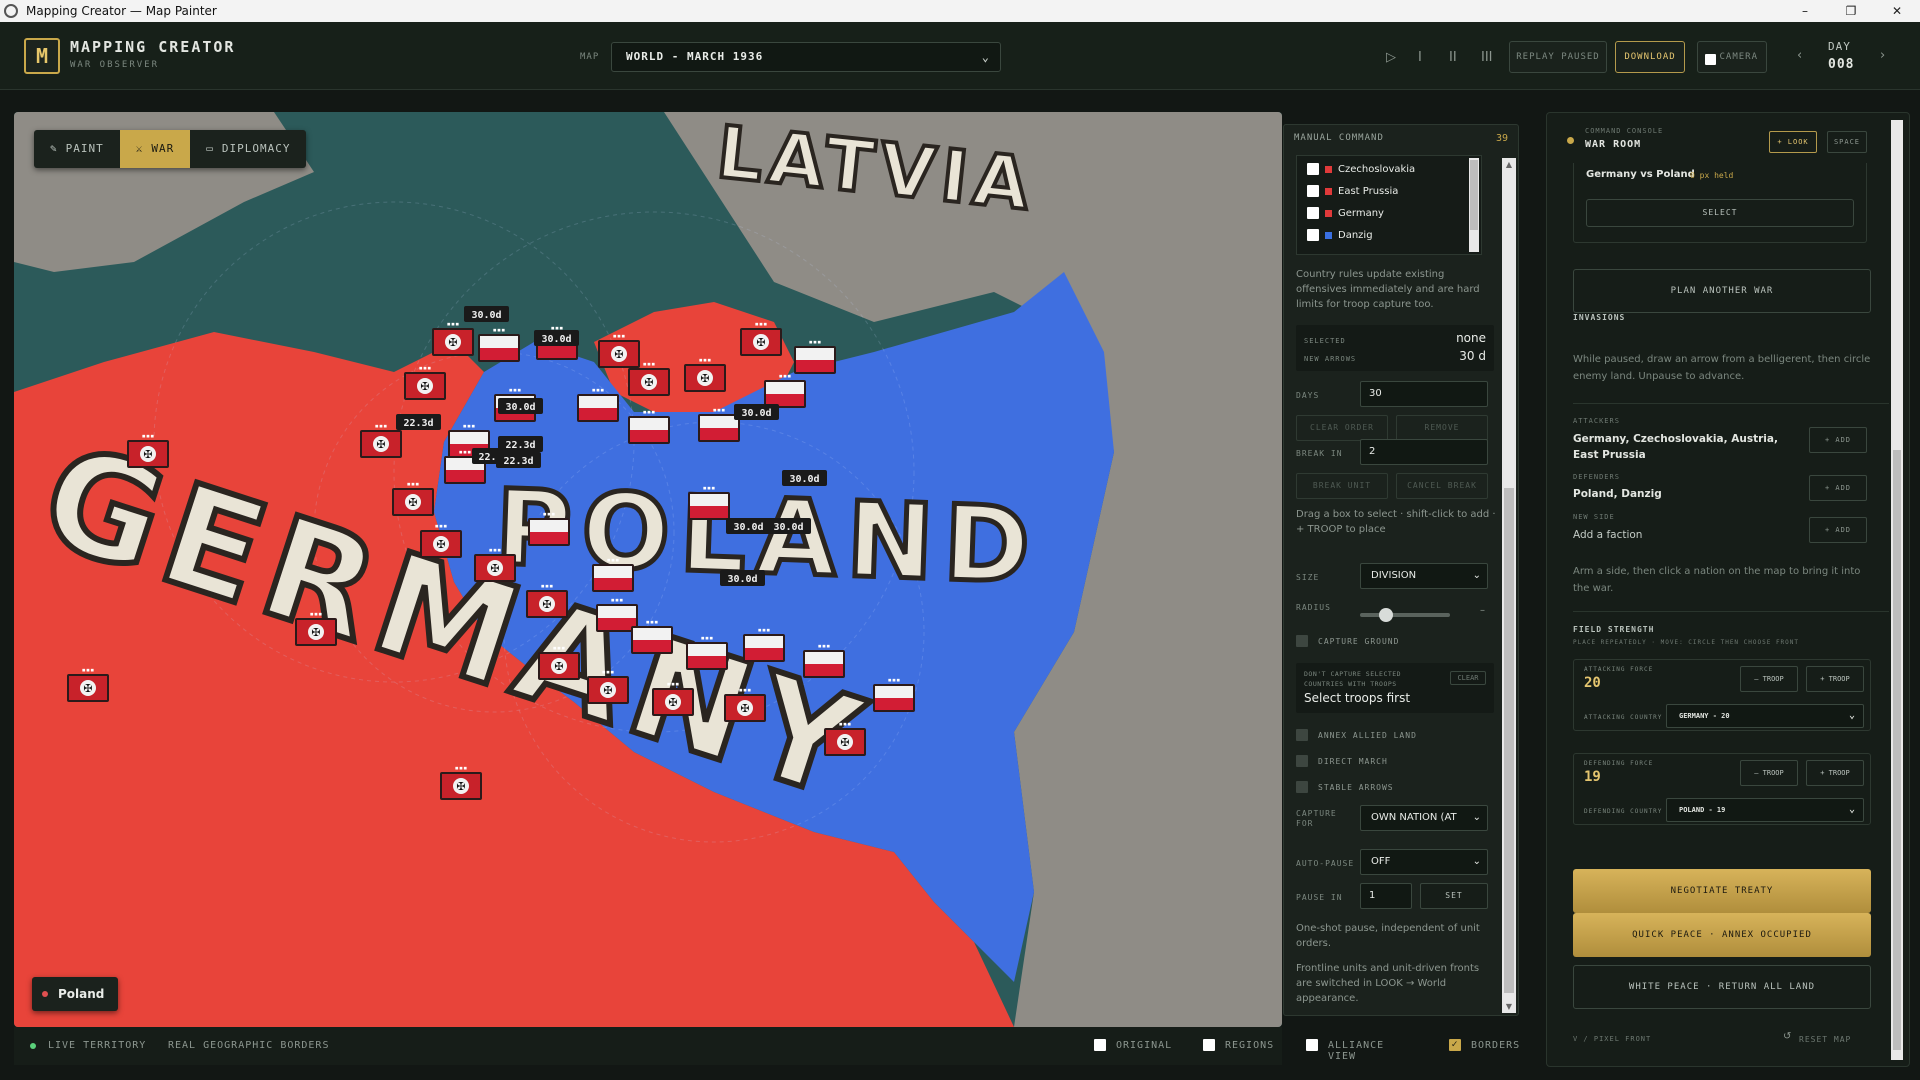  I want to click on defender-minus-troop-button: – TROOP, so click(1769, 773).